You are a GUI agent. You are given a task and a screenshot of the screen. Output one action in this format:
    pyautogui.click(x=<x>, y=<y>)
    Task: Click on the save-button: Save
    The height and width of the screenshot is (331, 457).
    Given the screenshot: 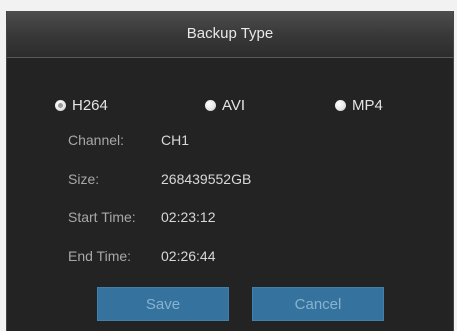 What is the action you would take?
    pyautogui.click(x=163, y=304)
    